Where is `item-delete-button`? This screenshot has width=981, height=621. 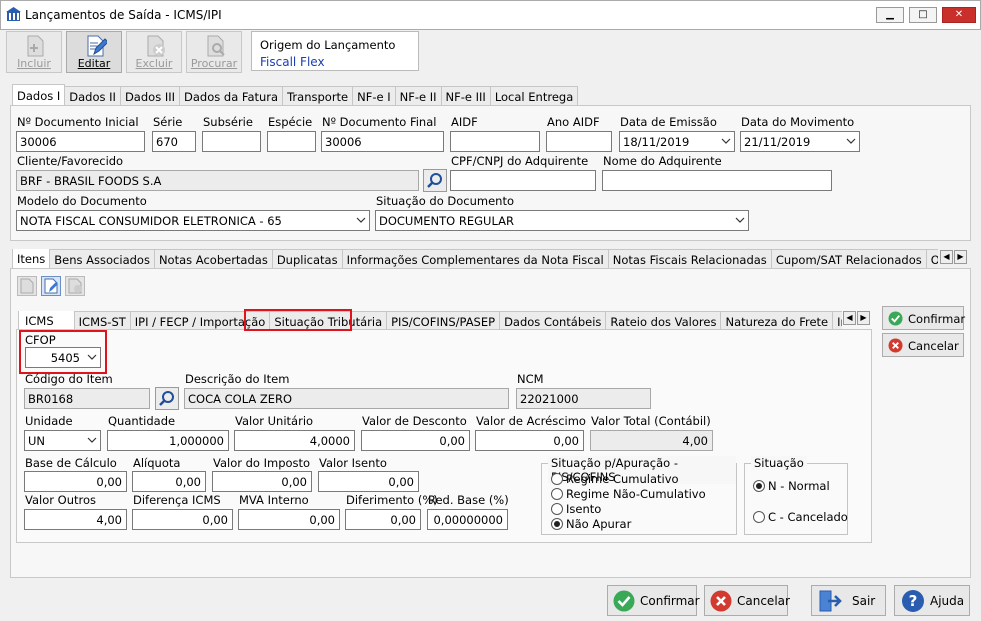 item-delete-button is located at coordinates (75, 286).